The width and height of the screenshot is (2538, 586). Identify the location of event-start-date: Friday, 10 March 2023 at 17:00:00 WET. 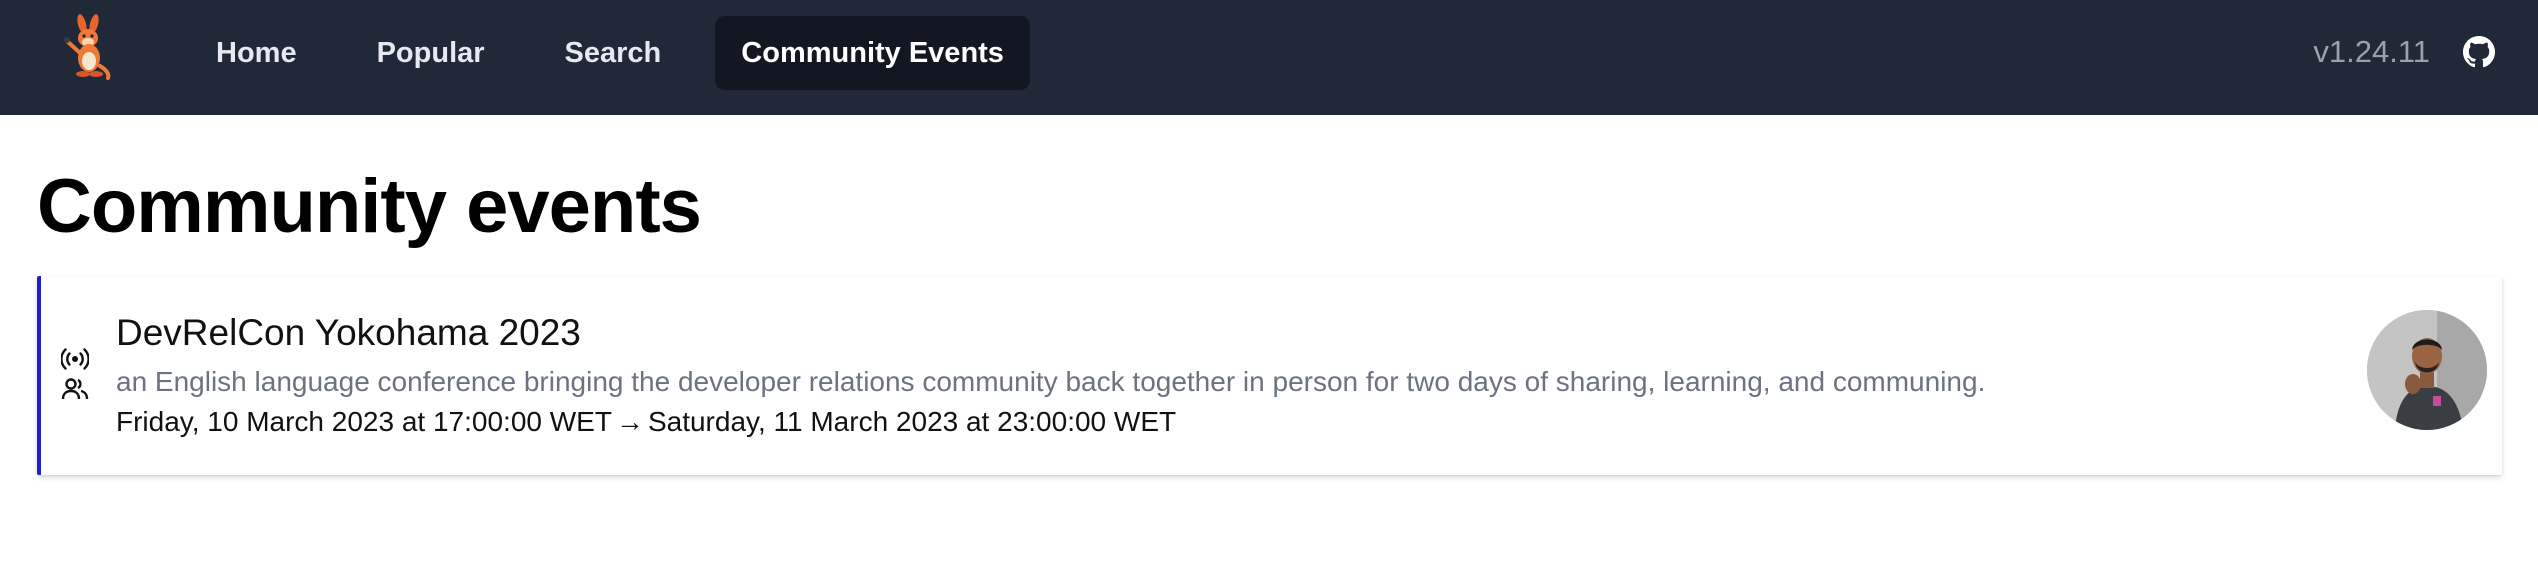
(364, 421).